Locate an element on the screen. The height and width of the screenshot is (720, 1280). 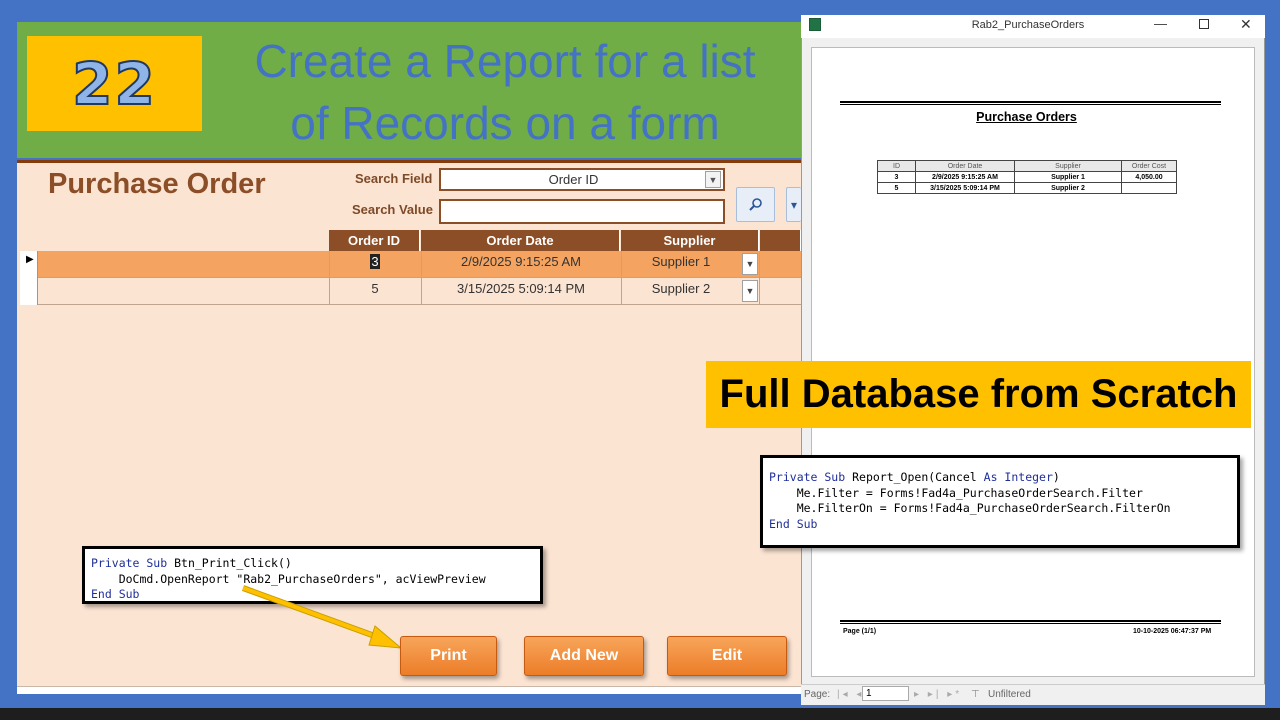
search-icon is located at coordinates (755, 204).